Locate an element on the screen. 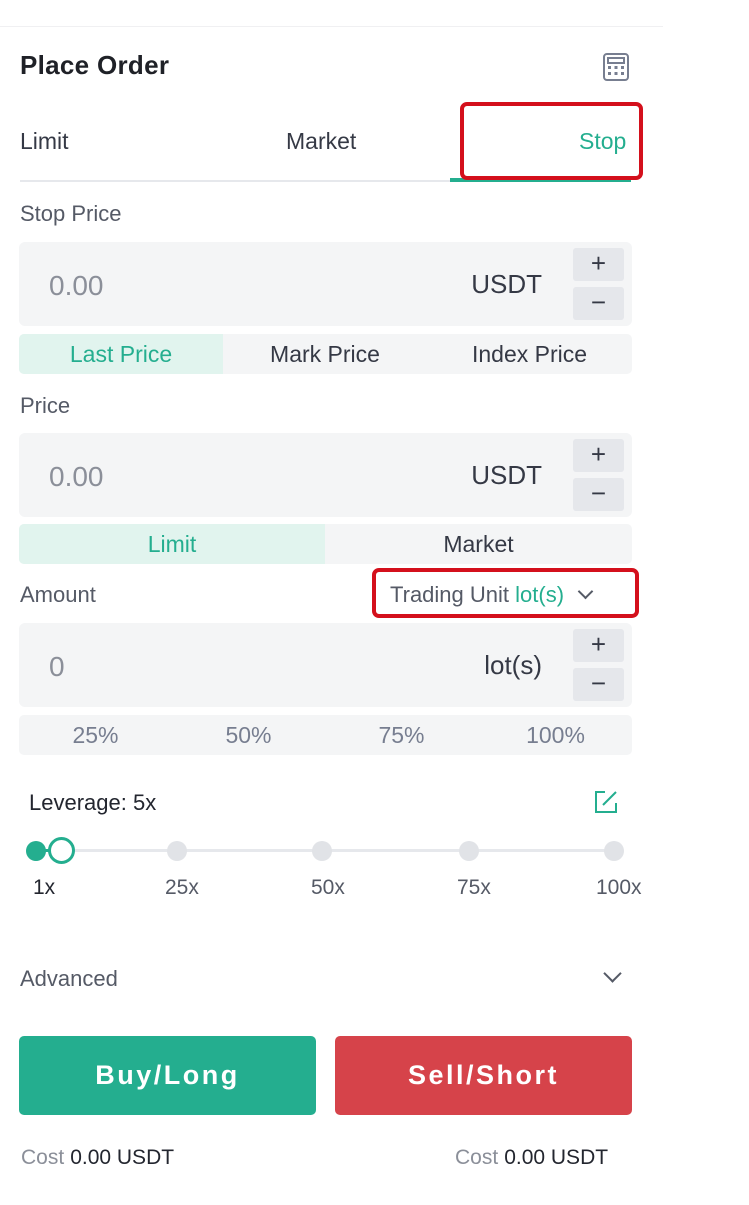 The height and width of the screenshot is (1205, 749). chevron-down-icon is located at coordinates (612, 973).